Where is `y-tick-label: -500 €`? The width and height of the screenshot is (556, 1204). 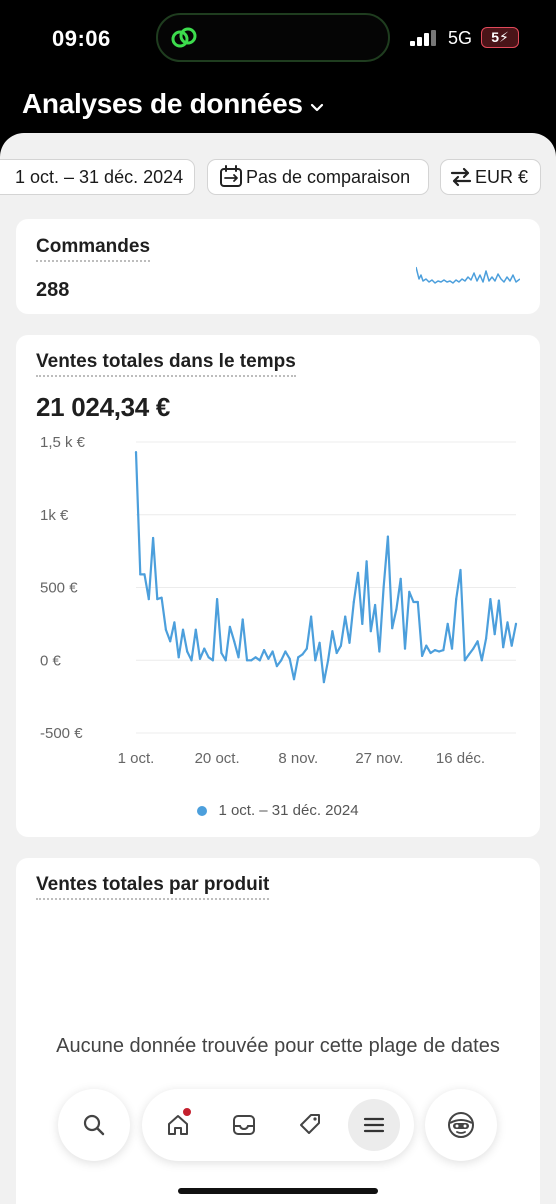 y-tick-label: -500 € is located at coordinates (61, 733).